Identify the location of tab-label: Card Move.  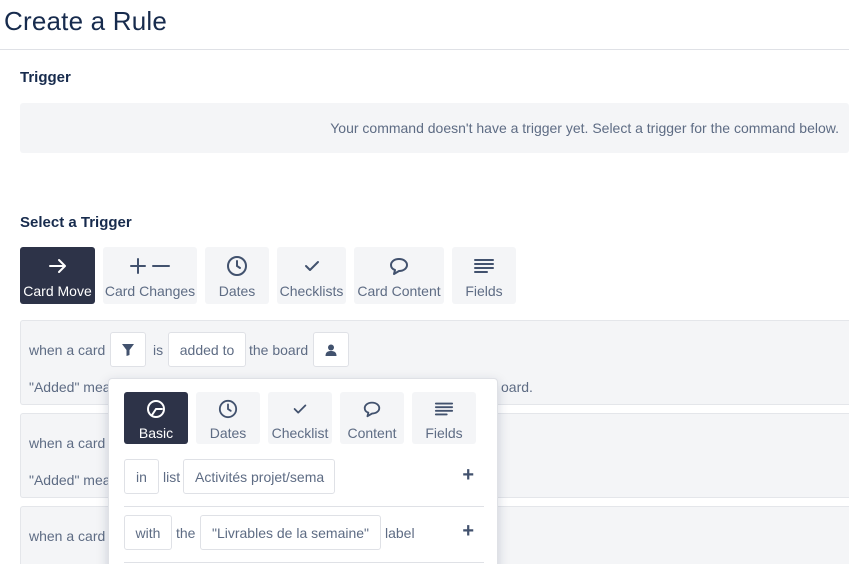
(57, 291).